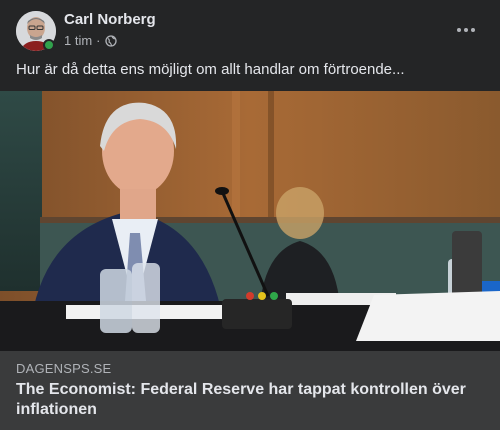  What do you see at coordinates (49, 45) in the screenshot?
I see `online-status-dot` at bounding box center [49, 45].